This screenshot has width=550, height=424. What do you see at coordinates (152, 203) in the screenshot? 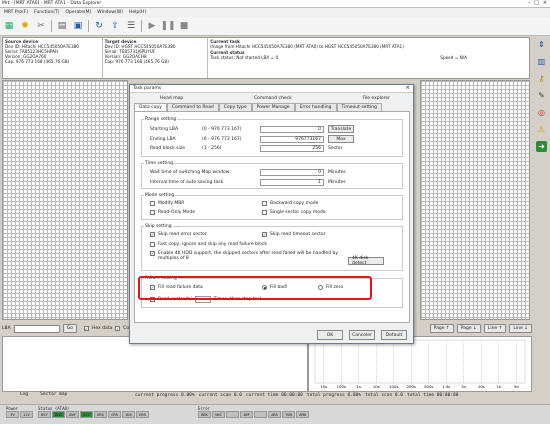
I see `checkbox-icon` at bounding box center [152, 203].